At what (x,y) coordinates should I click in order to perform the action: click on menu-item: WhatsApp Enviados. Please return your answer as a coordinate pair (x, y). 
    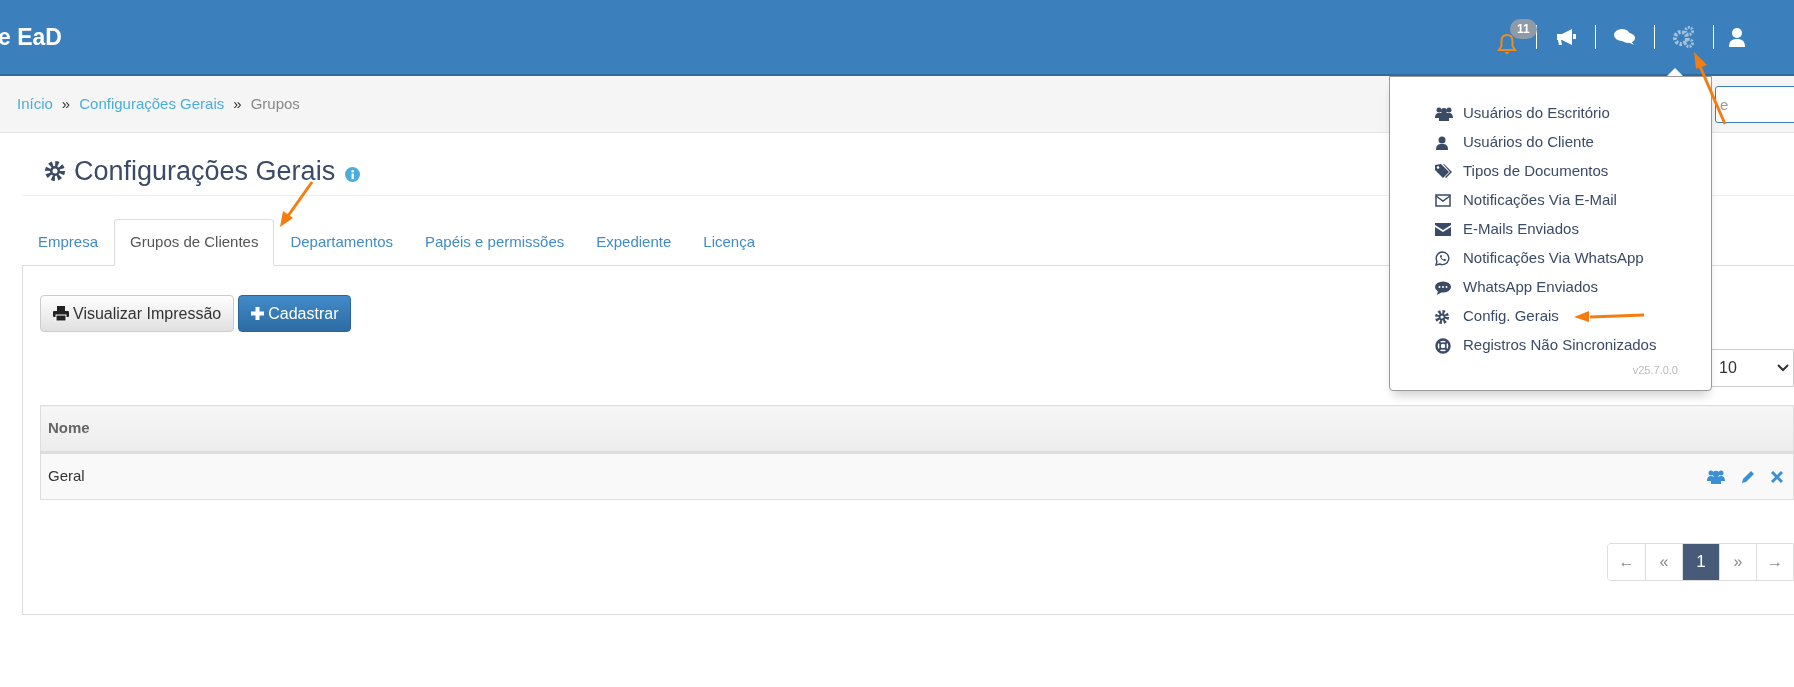
    Looking at the image, I should click on (1573, 287).